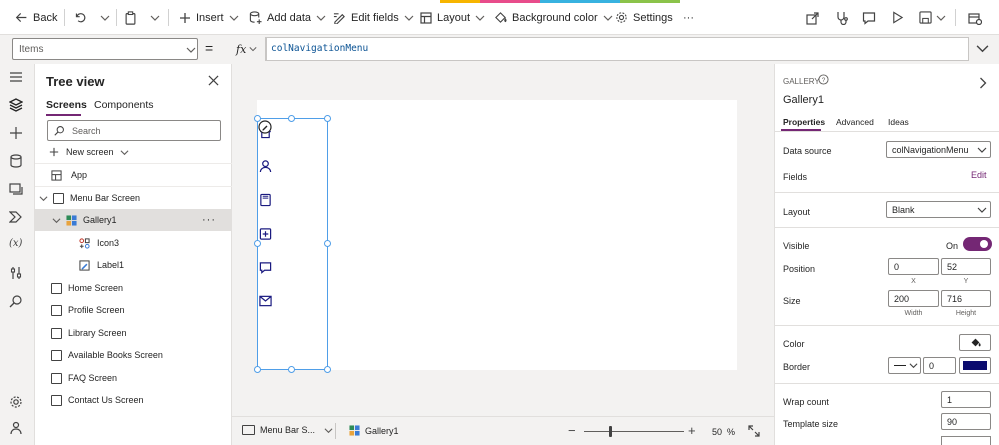  Describe the element at coordinates (17, 190) in the screenshot. I see `media-icon` at that location.